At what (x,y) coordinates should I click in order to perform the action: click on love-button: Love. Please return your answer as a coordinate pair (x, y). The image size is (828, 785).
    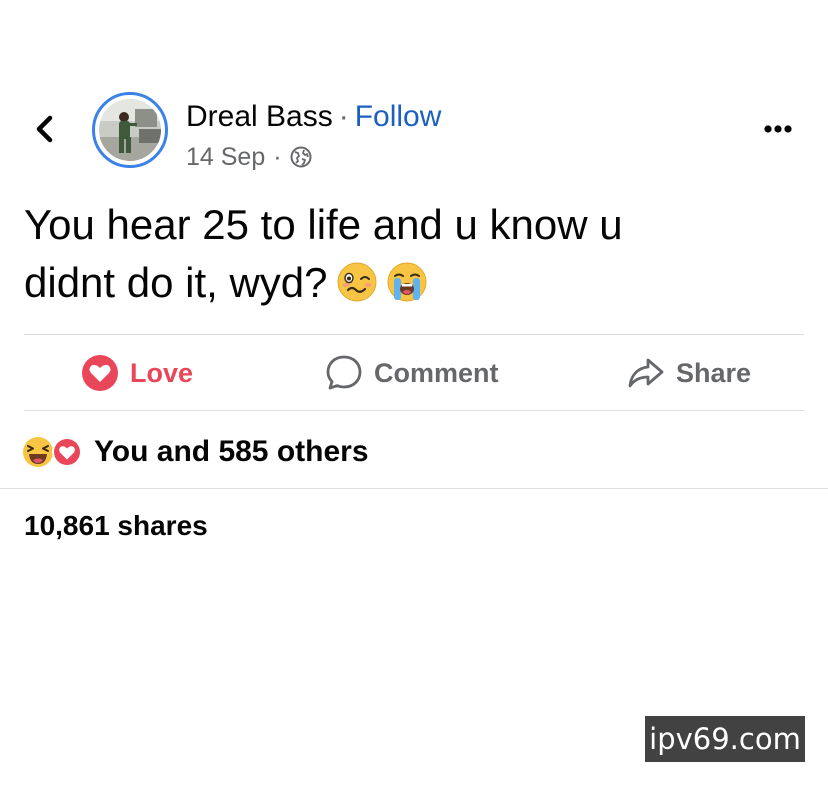
    Looking at the image, I should click on (136, 373).